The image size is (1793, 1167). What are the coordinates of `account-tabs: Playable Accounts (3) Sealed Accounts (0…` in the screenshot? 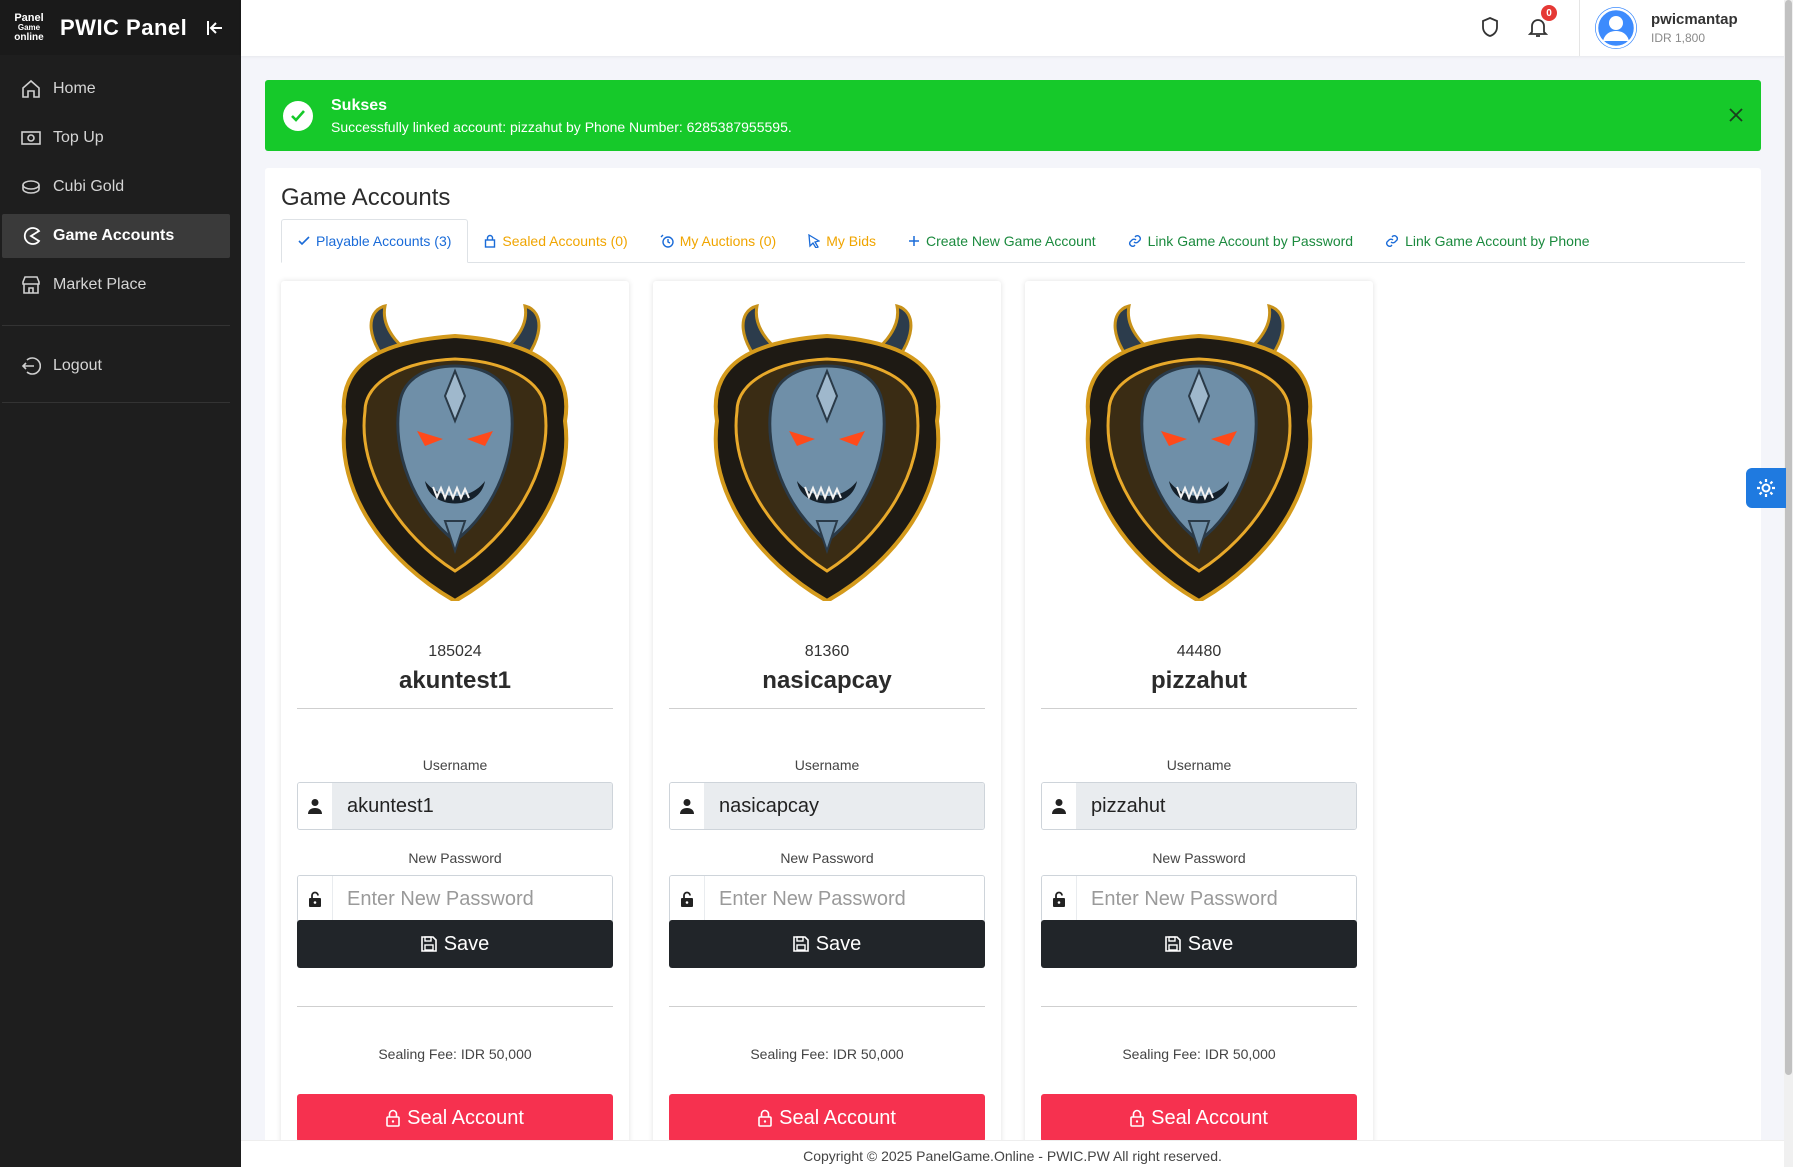 It's located at (1013, 241).